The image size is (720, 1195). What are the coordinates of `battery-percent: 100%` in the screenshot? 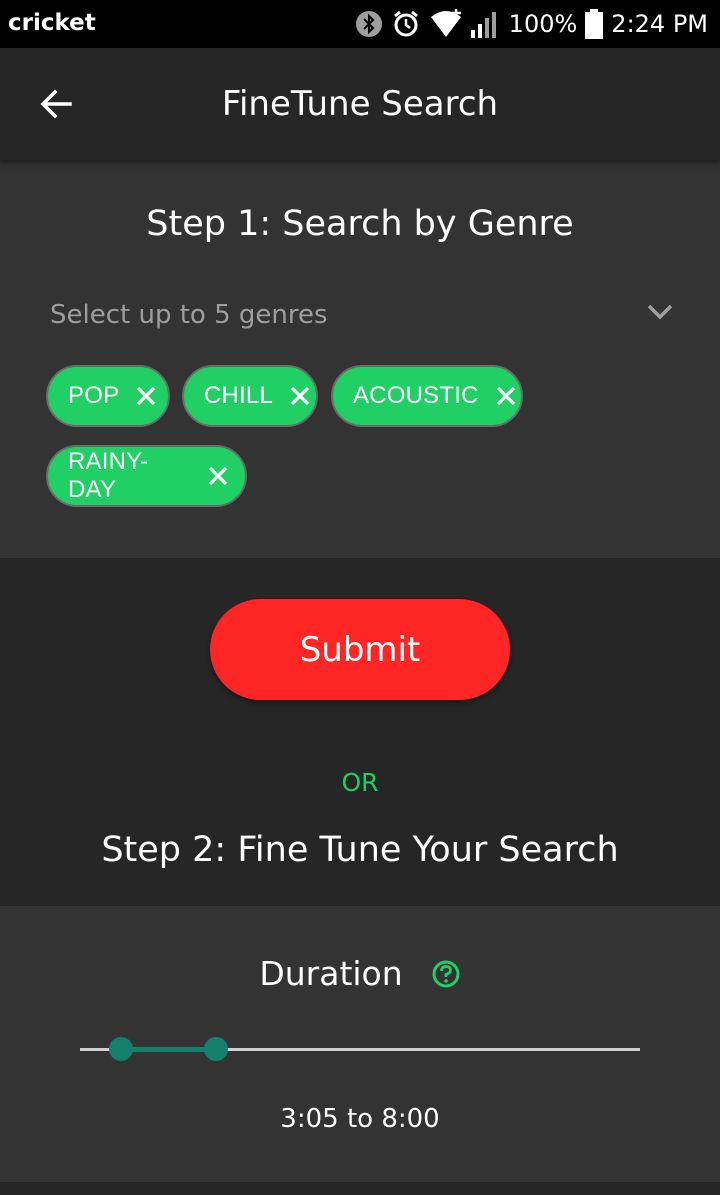 It's located at (543, 24).